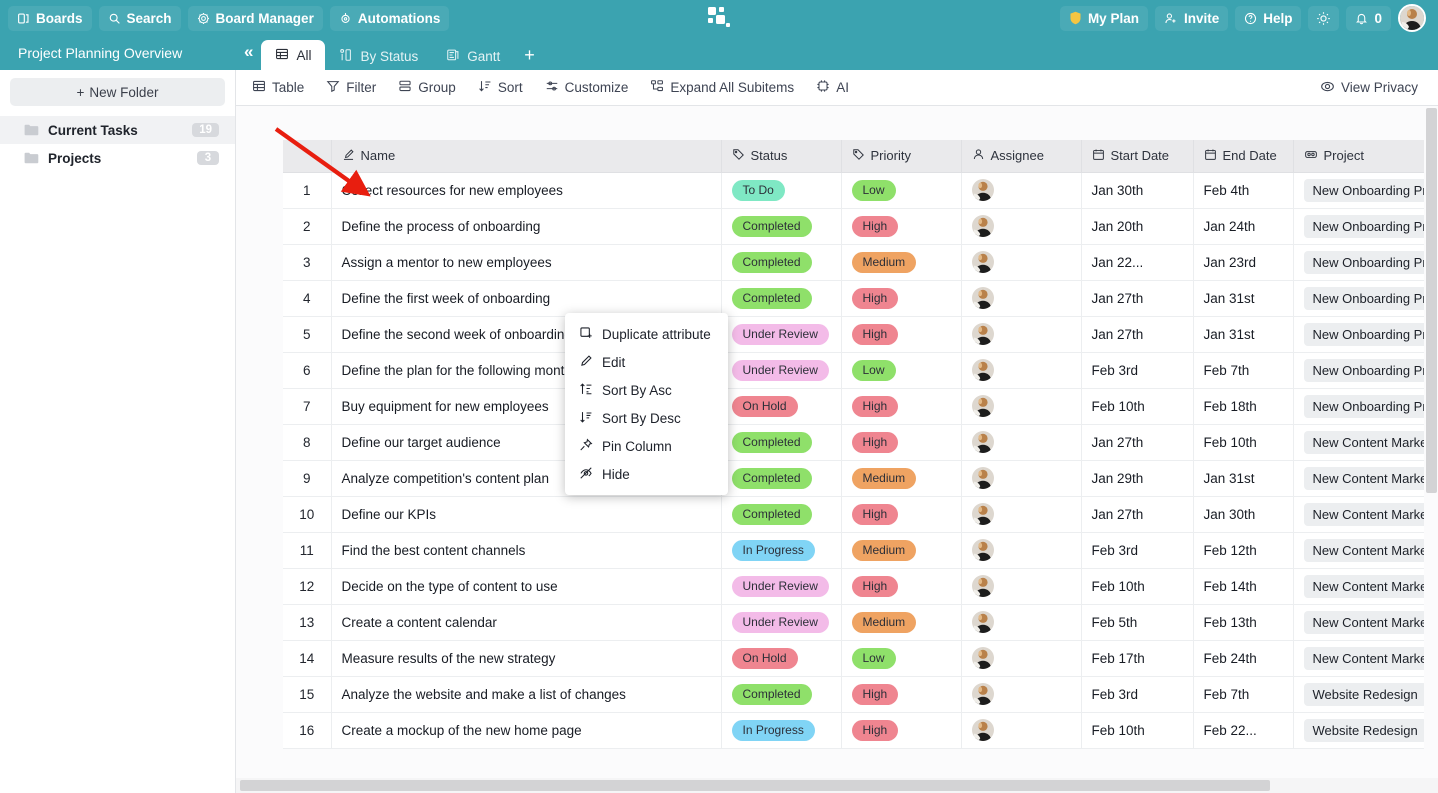 This screenshot has width=1438, height=793. I want to click on sort-button: Sort, so click(500, 87).